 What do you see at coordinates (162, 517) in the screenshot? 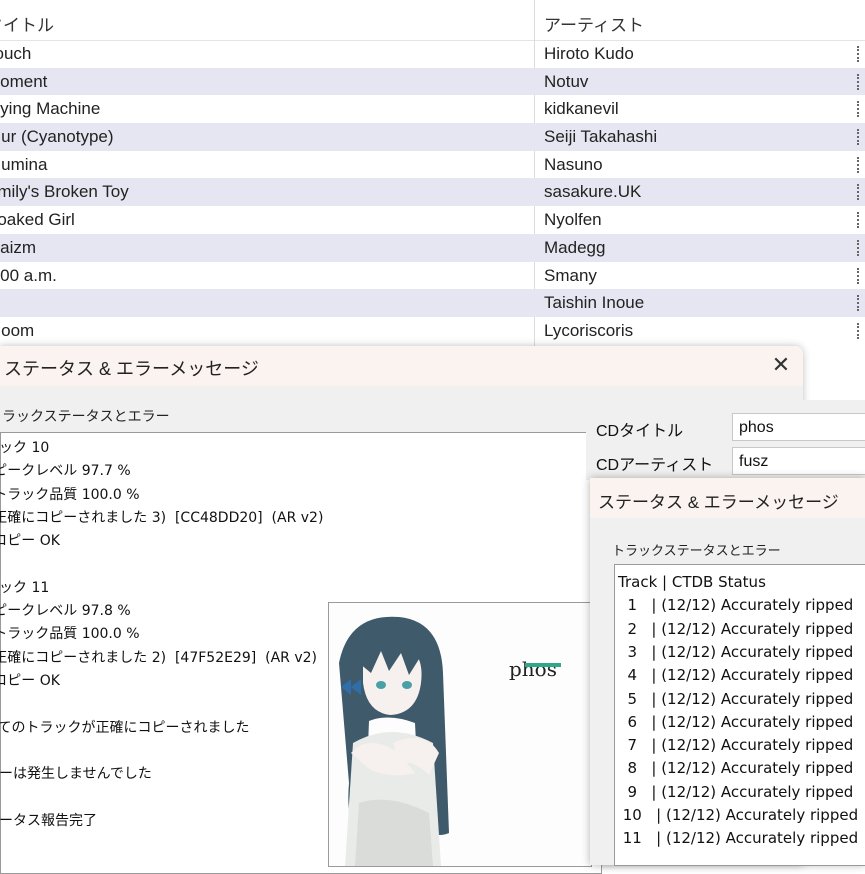
I see `log-line: 正確にコピーされました 3) [CC48DD20] (AR v2)` at bounding box center [162, 517].